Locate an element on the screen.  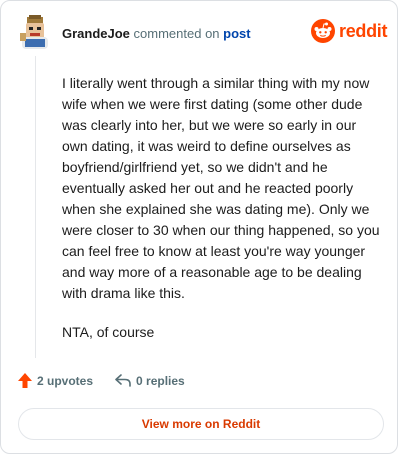
upvote-count: 2 upvotes is located at coordinates (65, 380).